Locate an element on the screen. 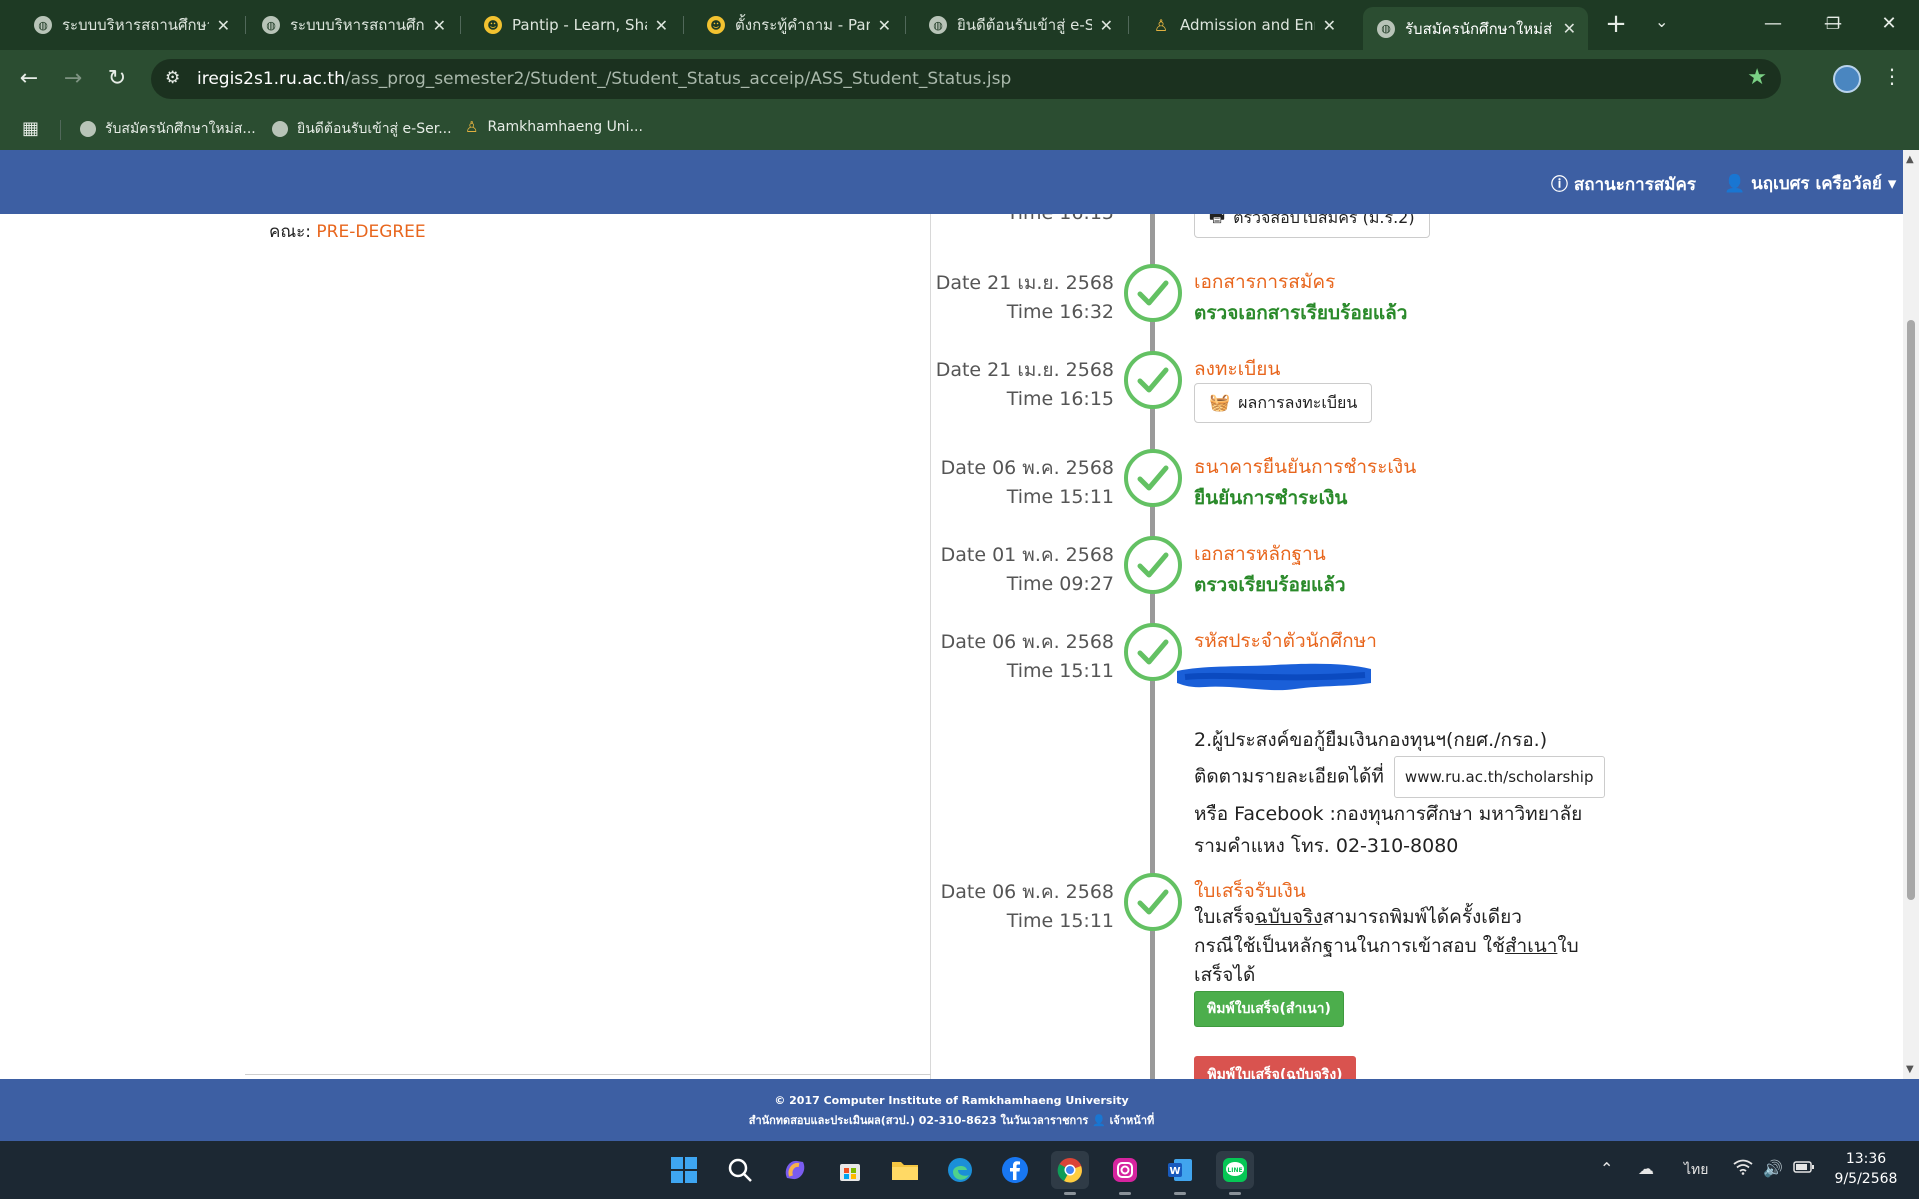 The image size is (1919, 1199). close-window-icon: ✕ is located at coordinates (1889, 25).